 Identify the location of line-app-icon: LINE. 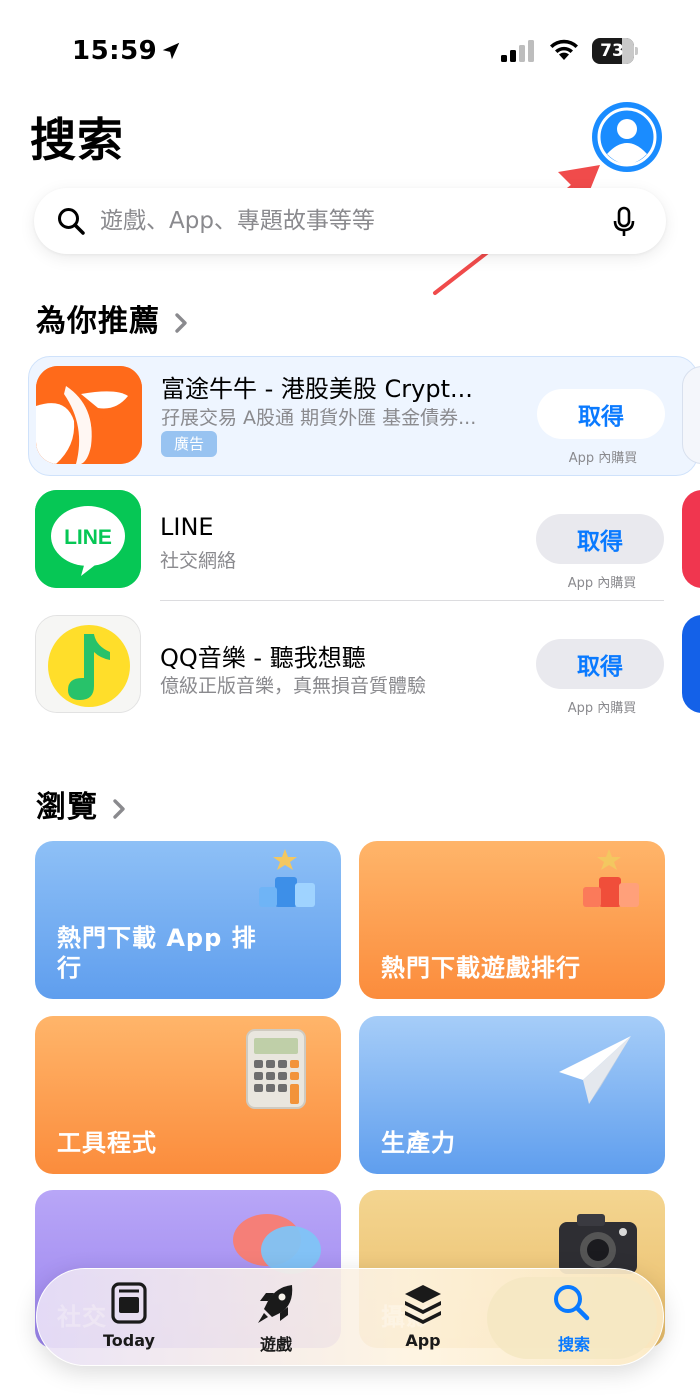
(88, 539).